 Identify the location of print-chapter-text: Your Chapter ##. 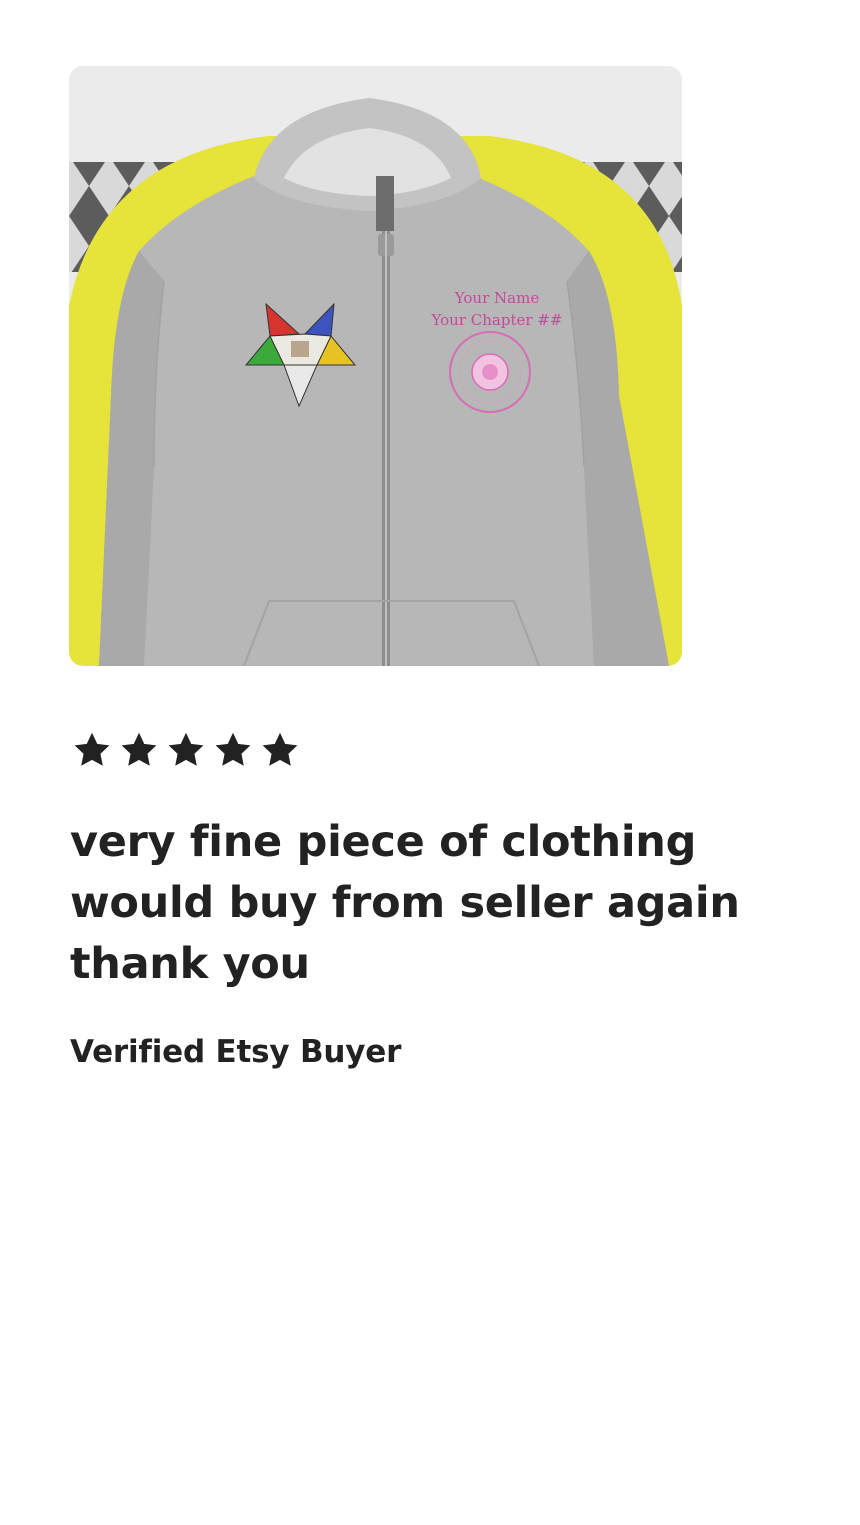
(497, 320).